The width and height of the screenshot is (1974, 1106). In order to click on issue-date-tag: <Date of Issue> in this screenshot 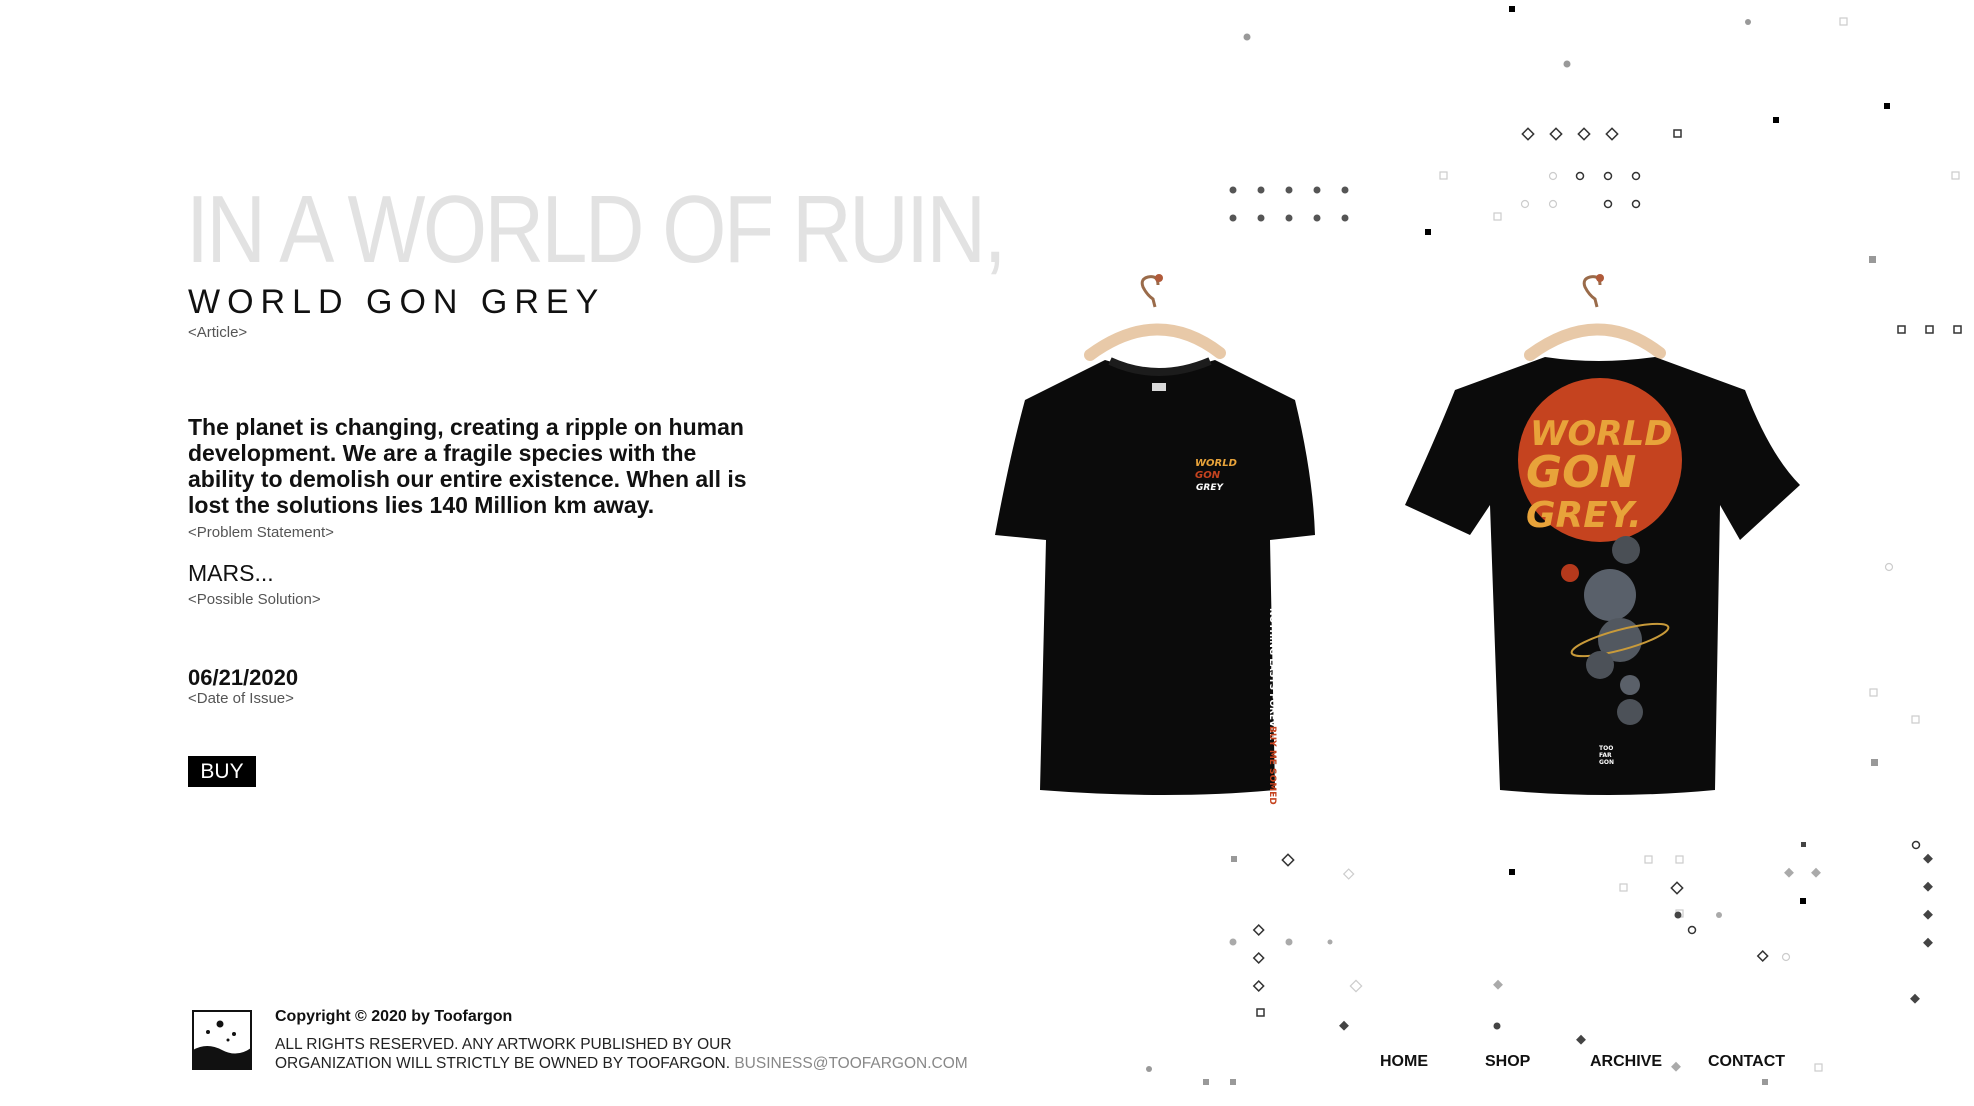, I will do `click(241, 698)`.